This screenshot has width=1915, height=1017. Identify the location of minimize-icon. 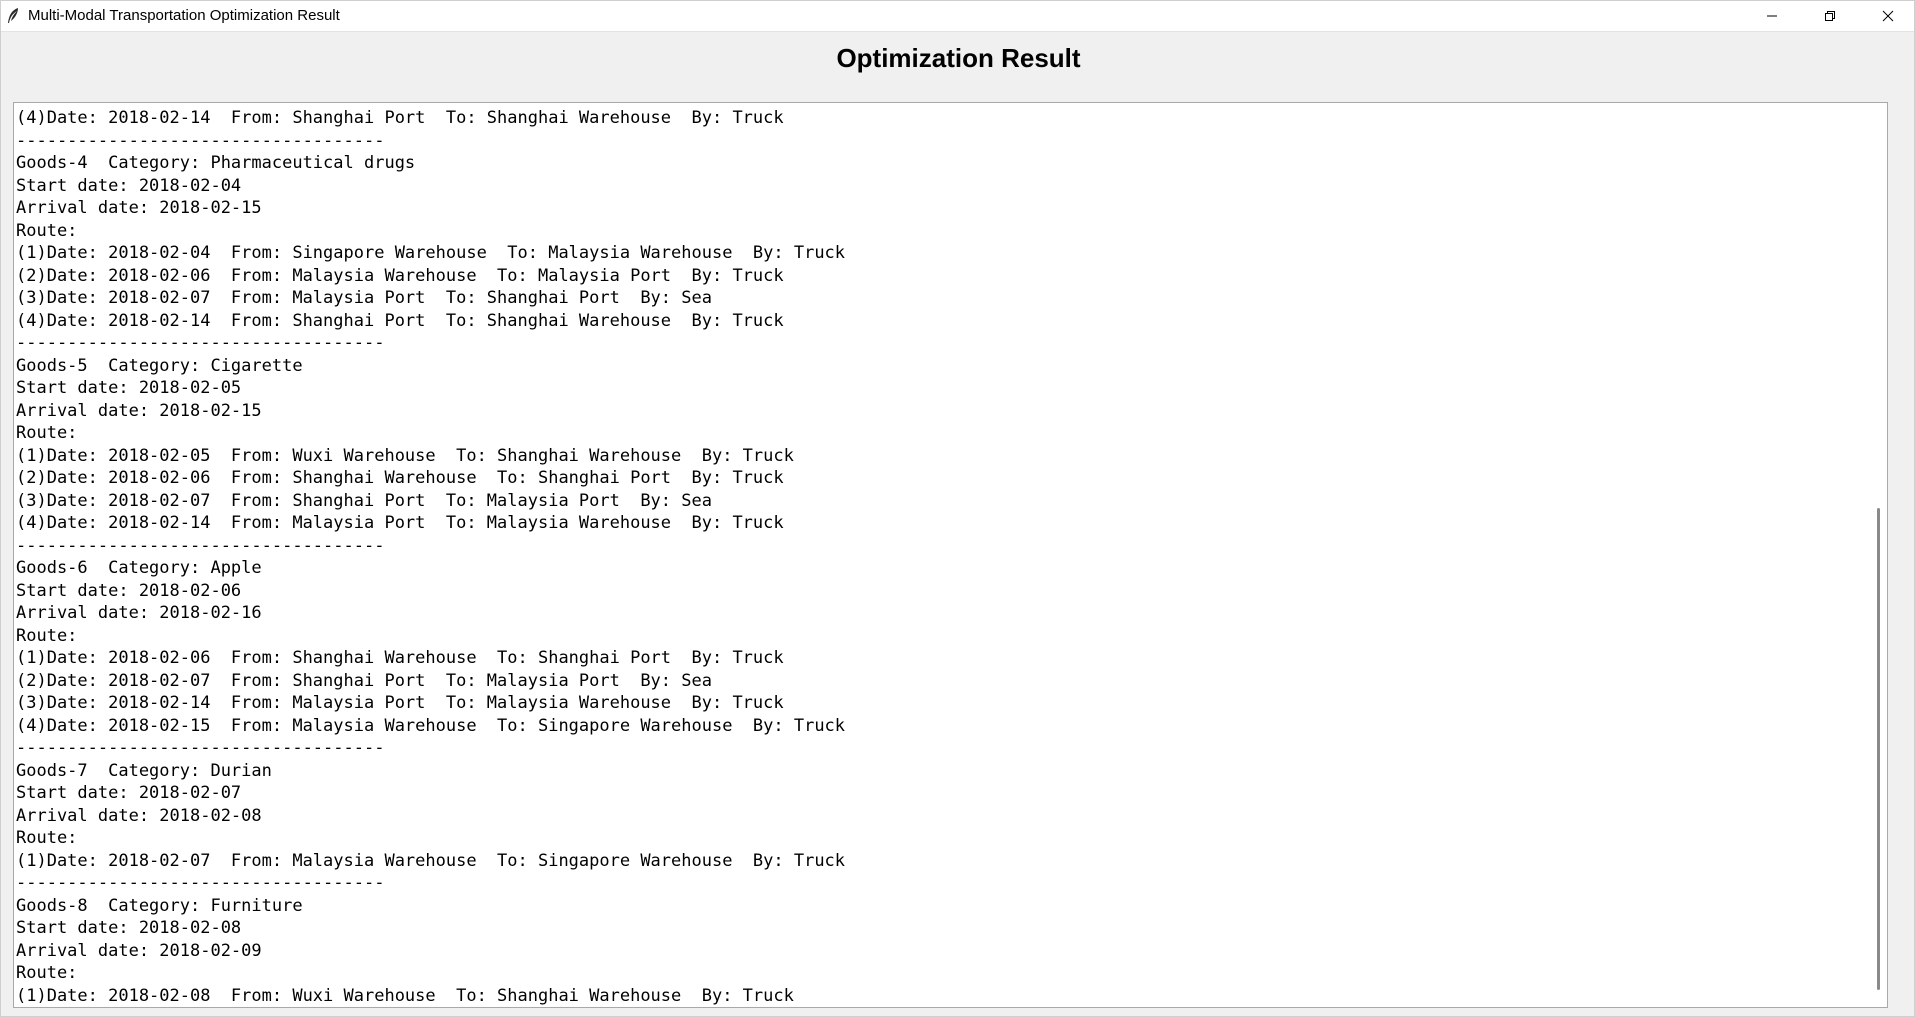
(1772, 16).